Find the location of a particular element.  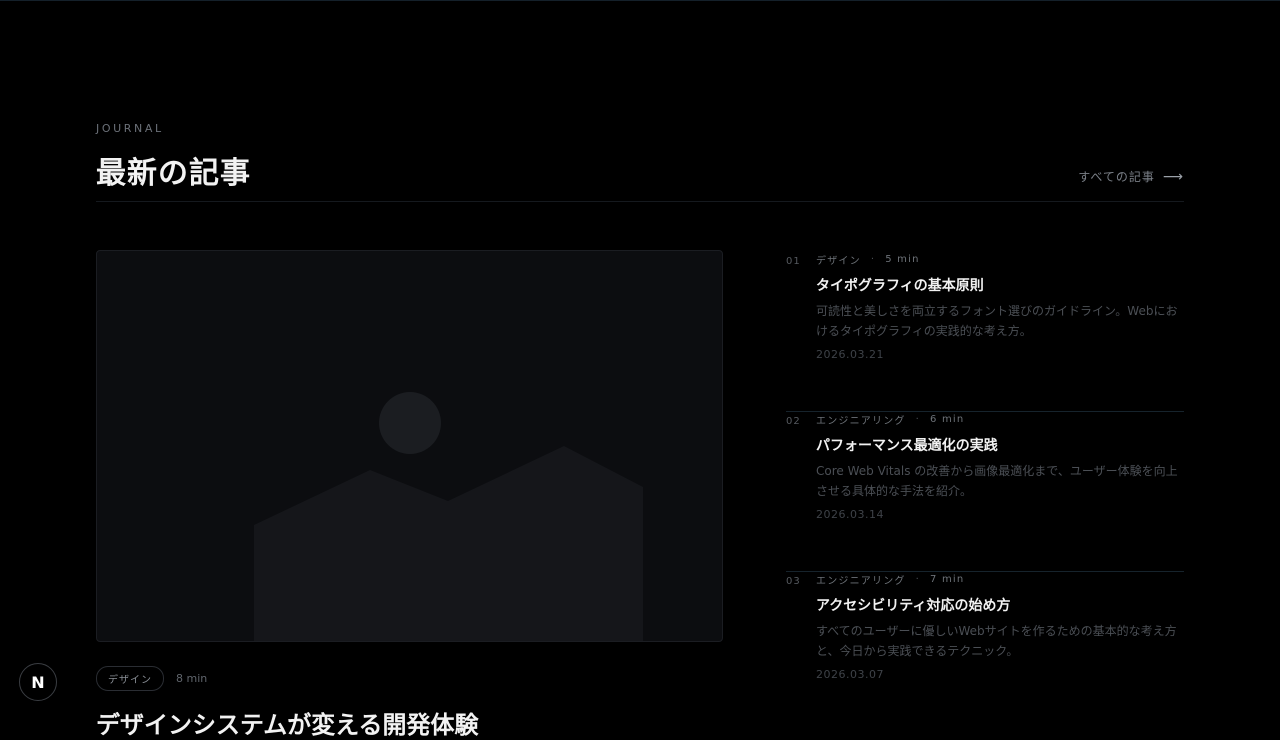

article-meta: エンジニアリング · 6 min is located at coordinates (890, 419).